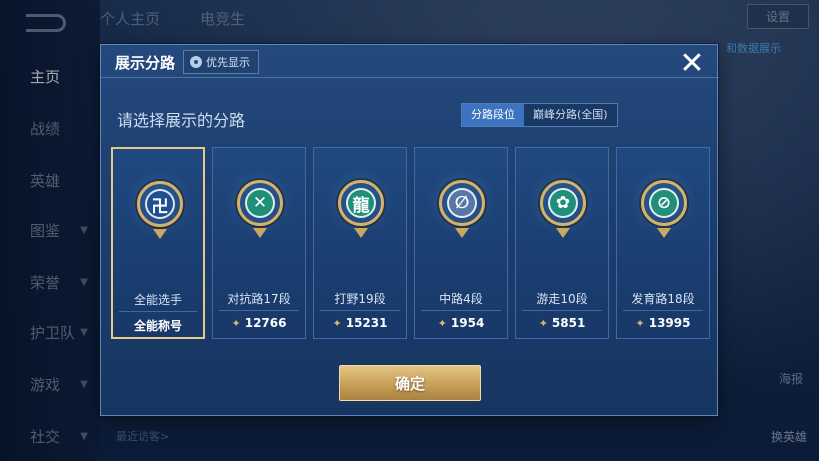 Image resolution: width=819 pixels, height=461 pixels. I want to click on lane-type-switch: 分路段位 巅峰分路(全国), so click(539, 115).